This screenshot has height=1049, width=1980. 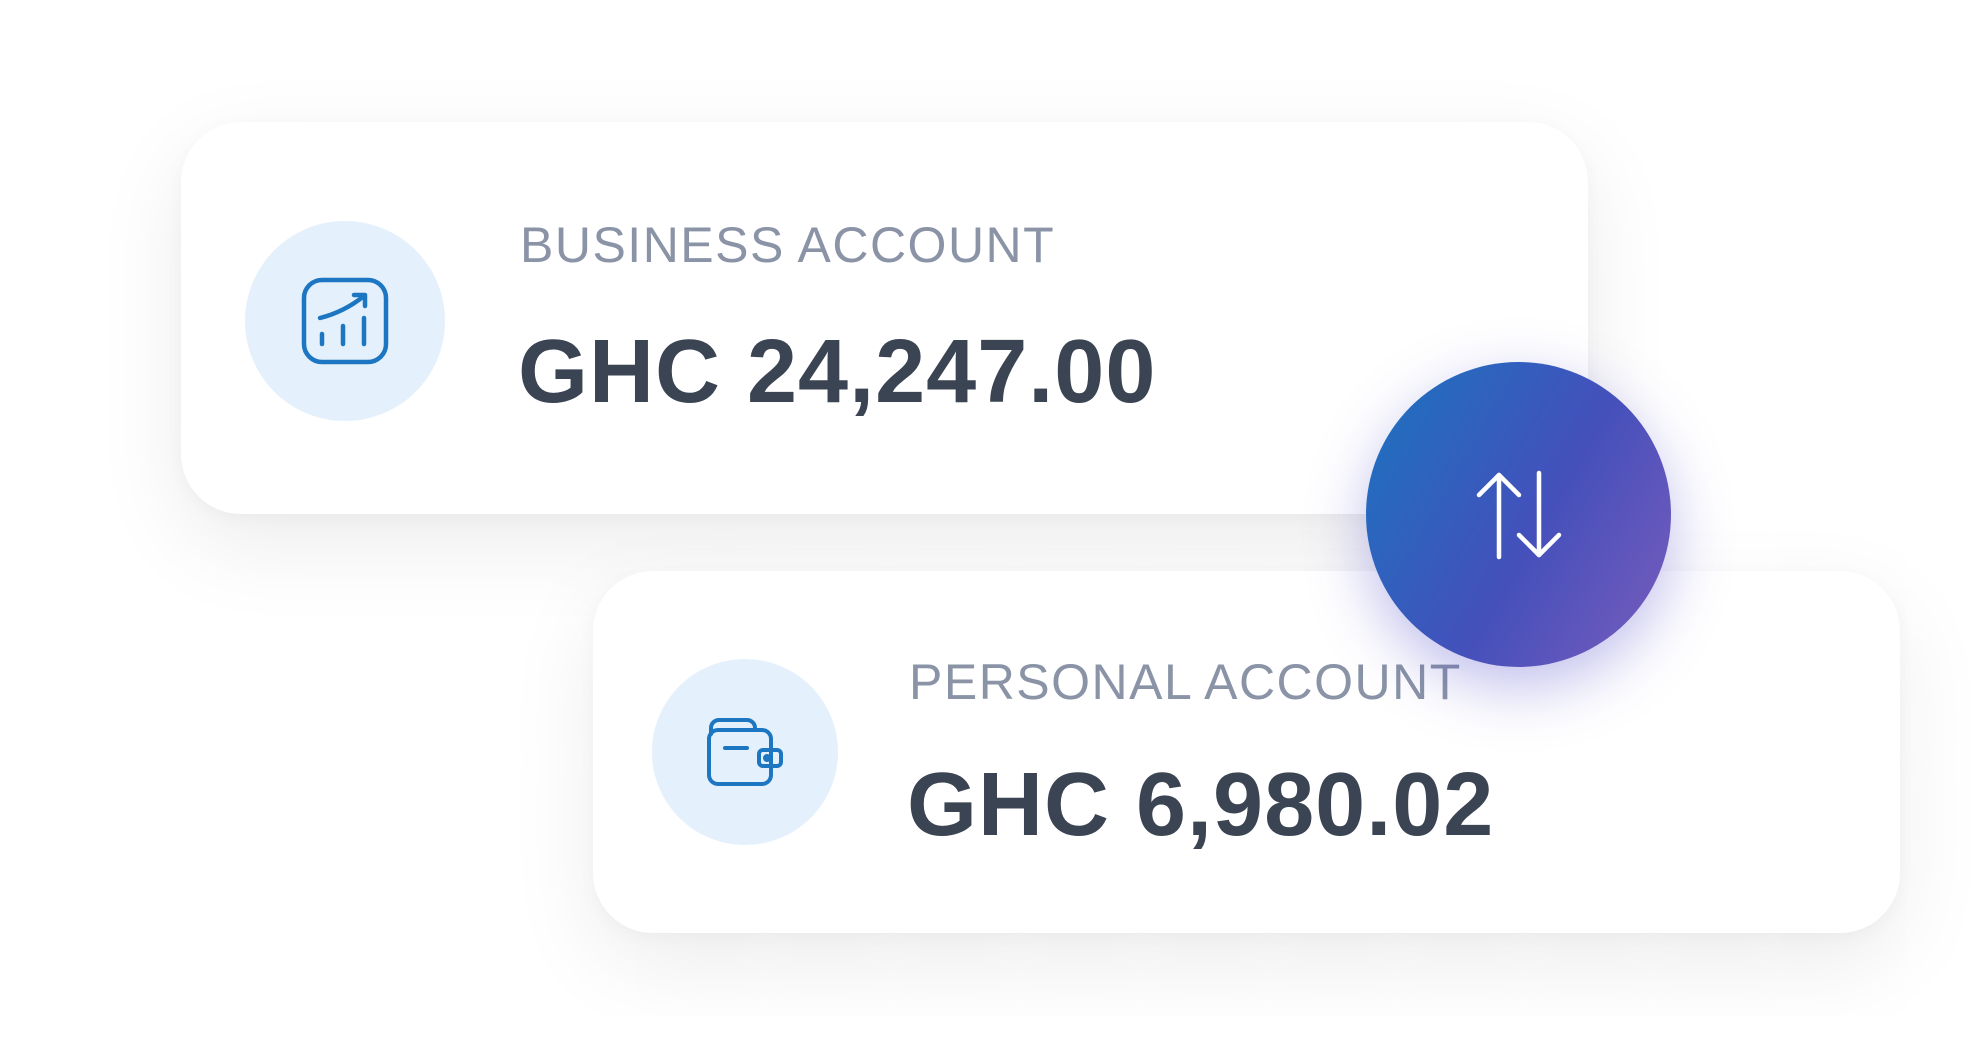 I want to click on wallet-icon, so click(x=745, y=752).